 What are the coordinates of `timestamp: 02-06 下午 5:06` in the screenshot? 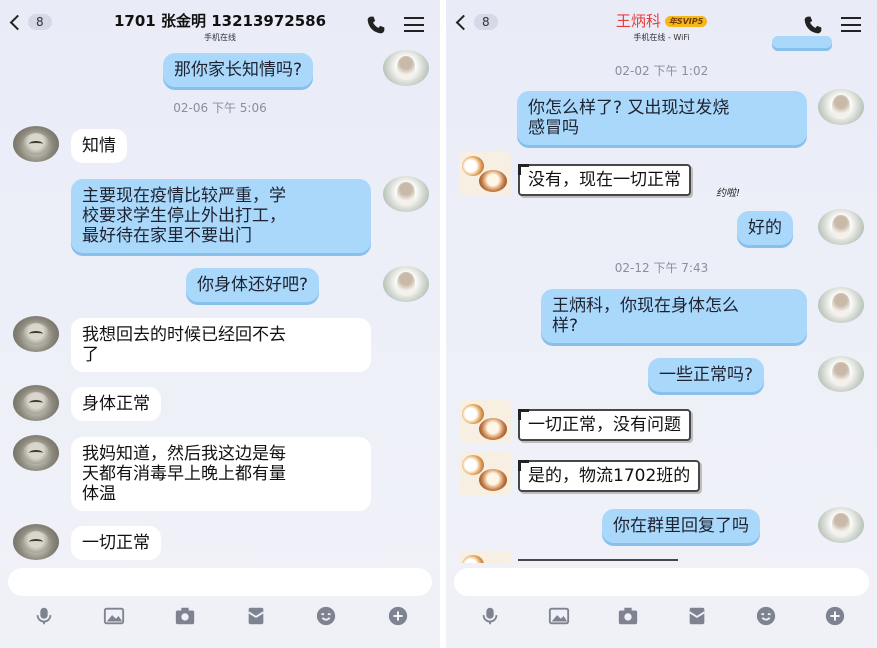 It's located at (220, 108).